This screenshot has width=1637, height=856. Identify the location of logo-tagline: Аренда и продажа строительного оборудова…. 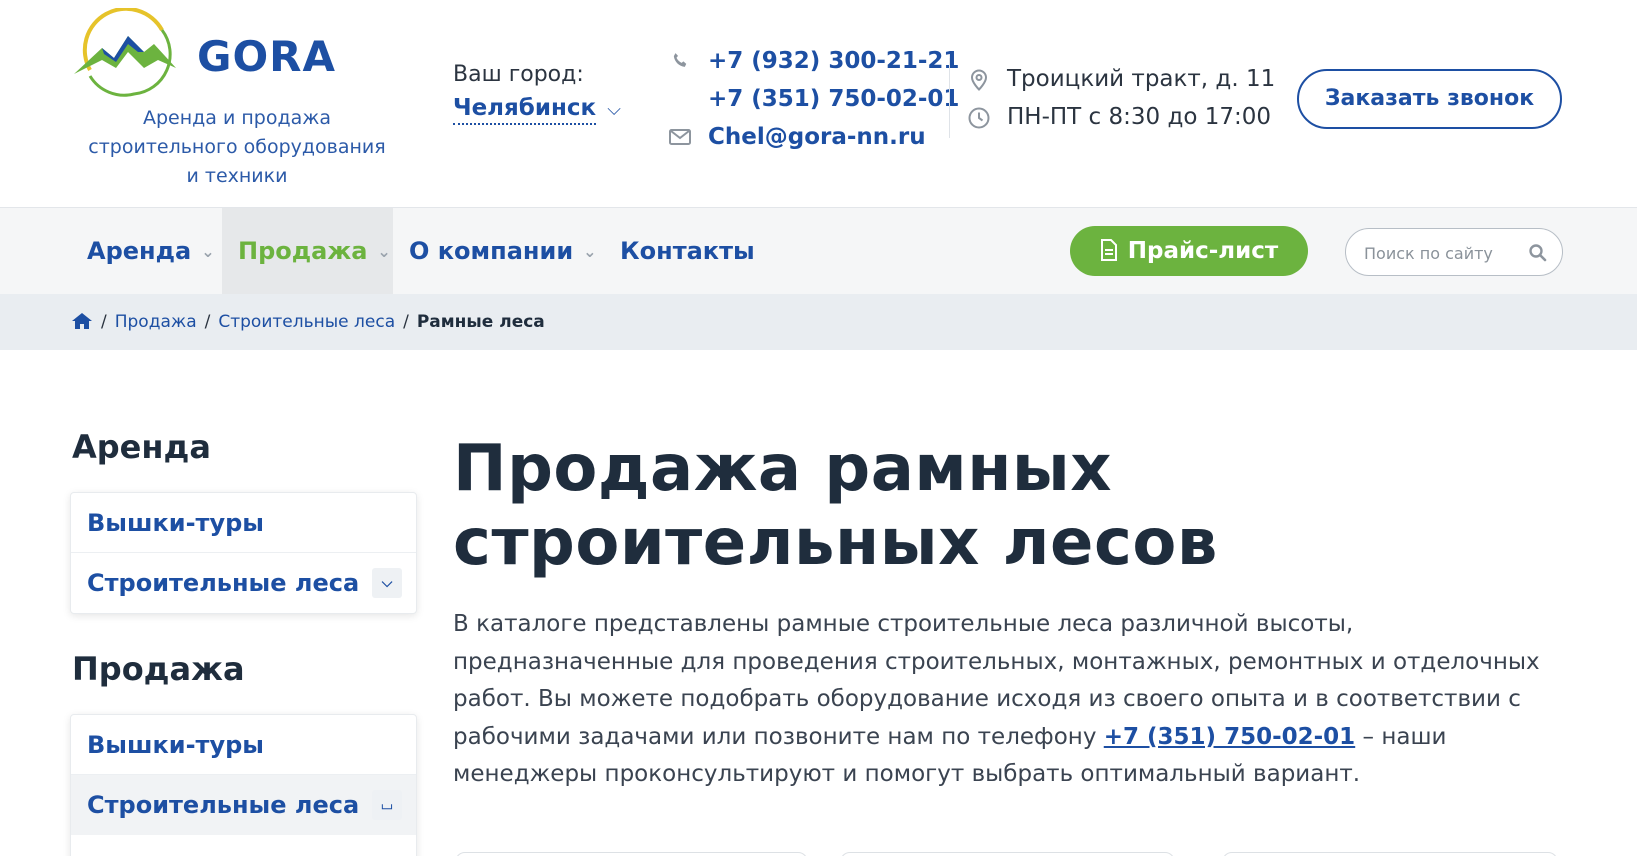
(237, 147).